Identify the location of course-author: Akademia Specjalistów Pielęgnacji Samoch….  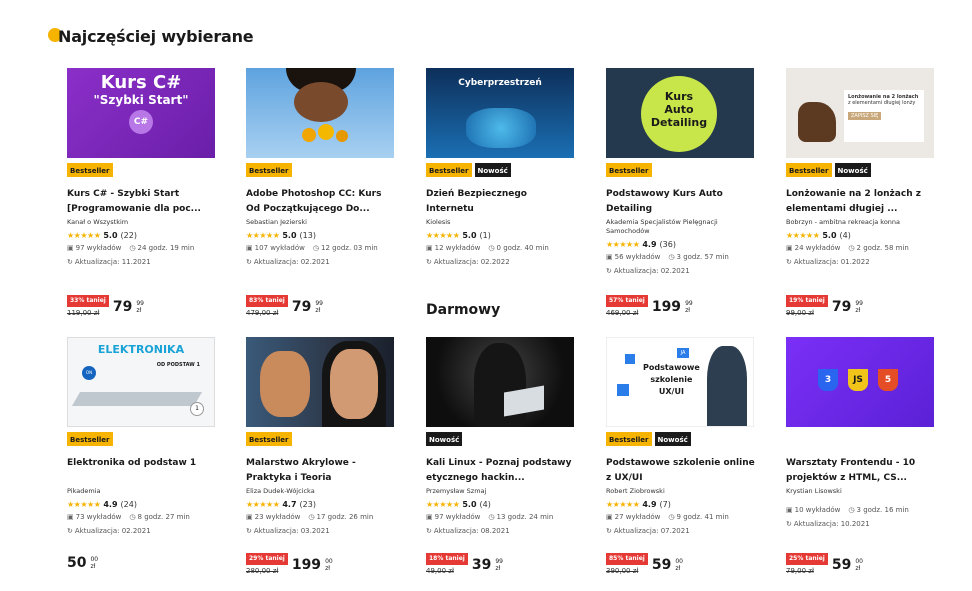
(681, 227).